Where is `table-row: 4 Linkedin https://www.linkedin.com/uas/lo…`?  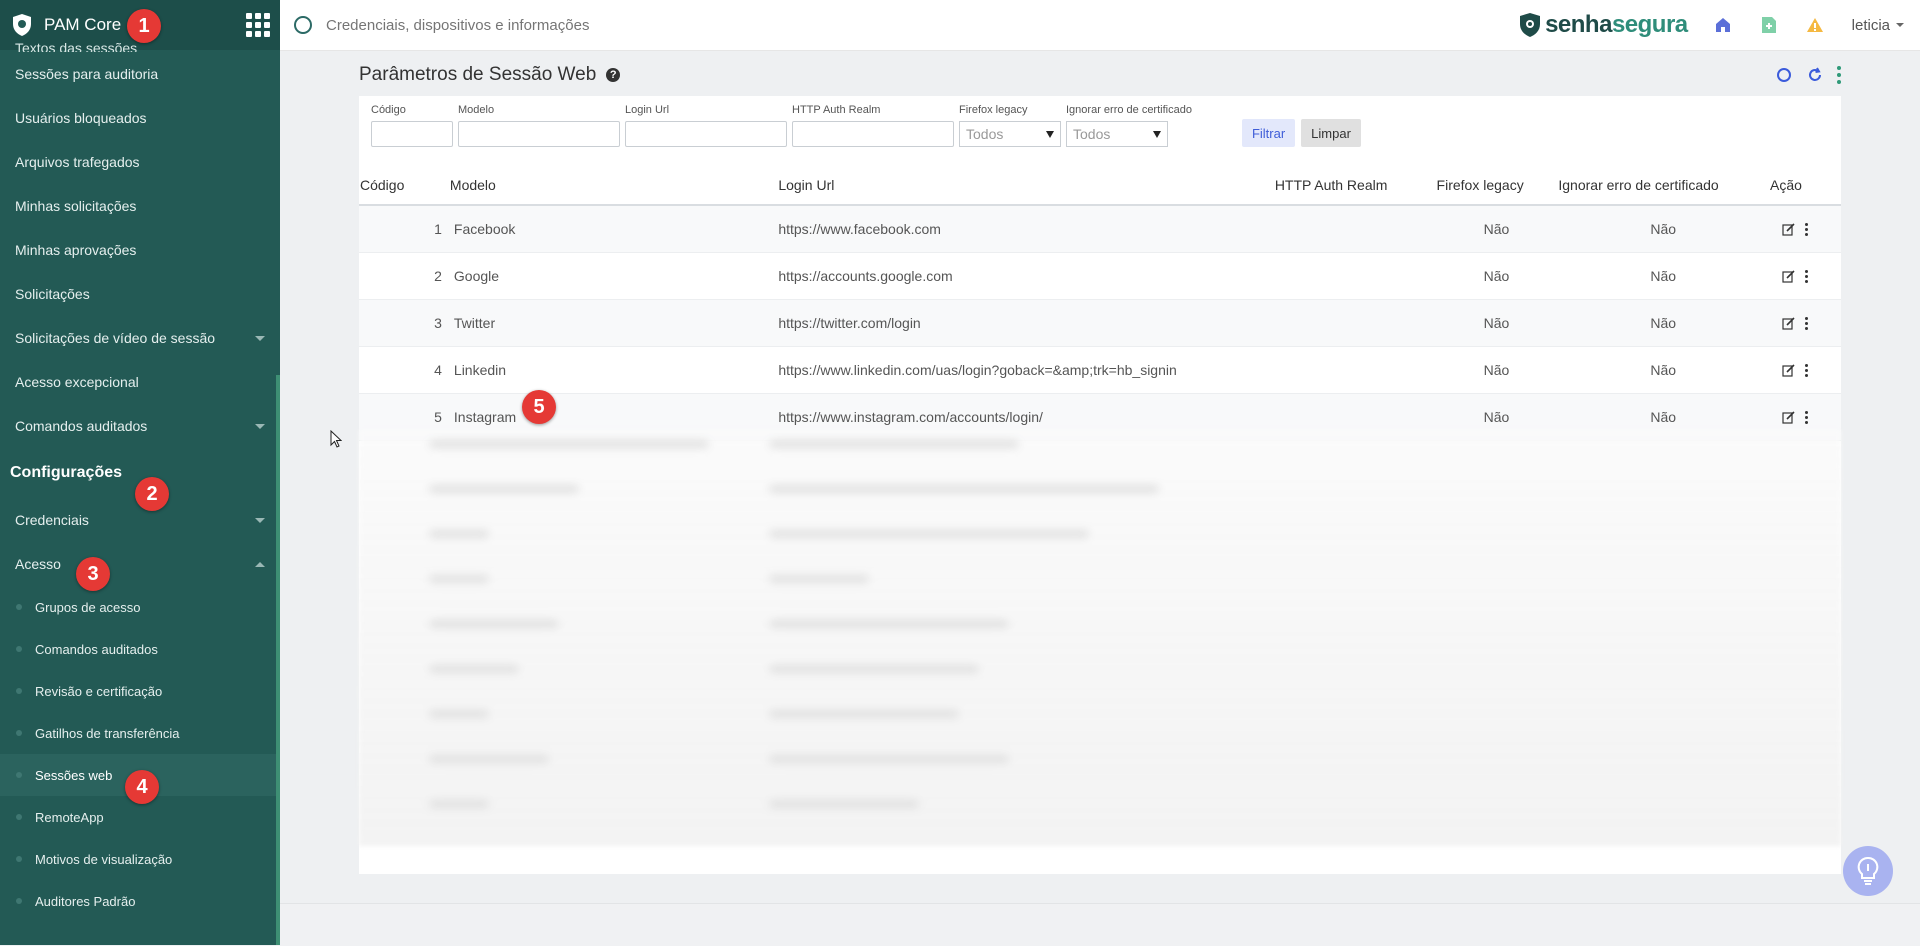 table-row: 4 Linkedin https://www.linkedin.com/uas/lo… is located at coordinates (1100, 370).